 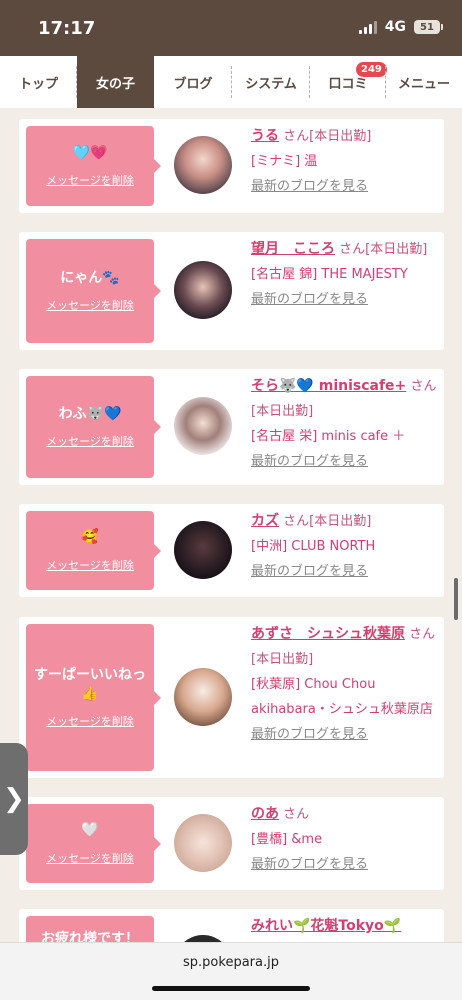 I want to click on girl-name-link: 望月 こころ, so click(x=293, y=249).